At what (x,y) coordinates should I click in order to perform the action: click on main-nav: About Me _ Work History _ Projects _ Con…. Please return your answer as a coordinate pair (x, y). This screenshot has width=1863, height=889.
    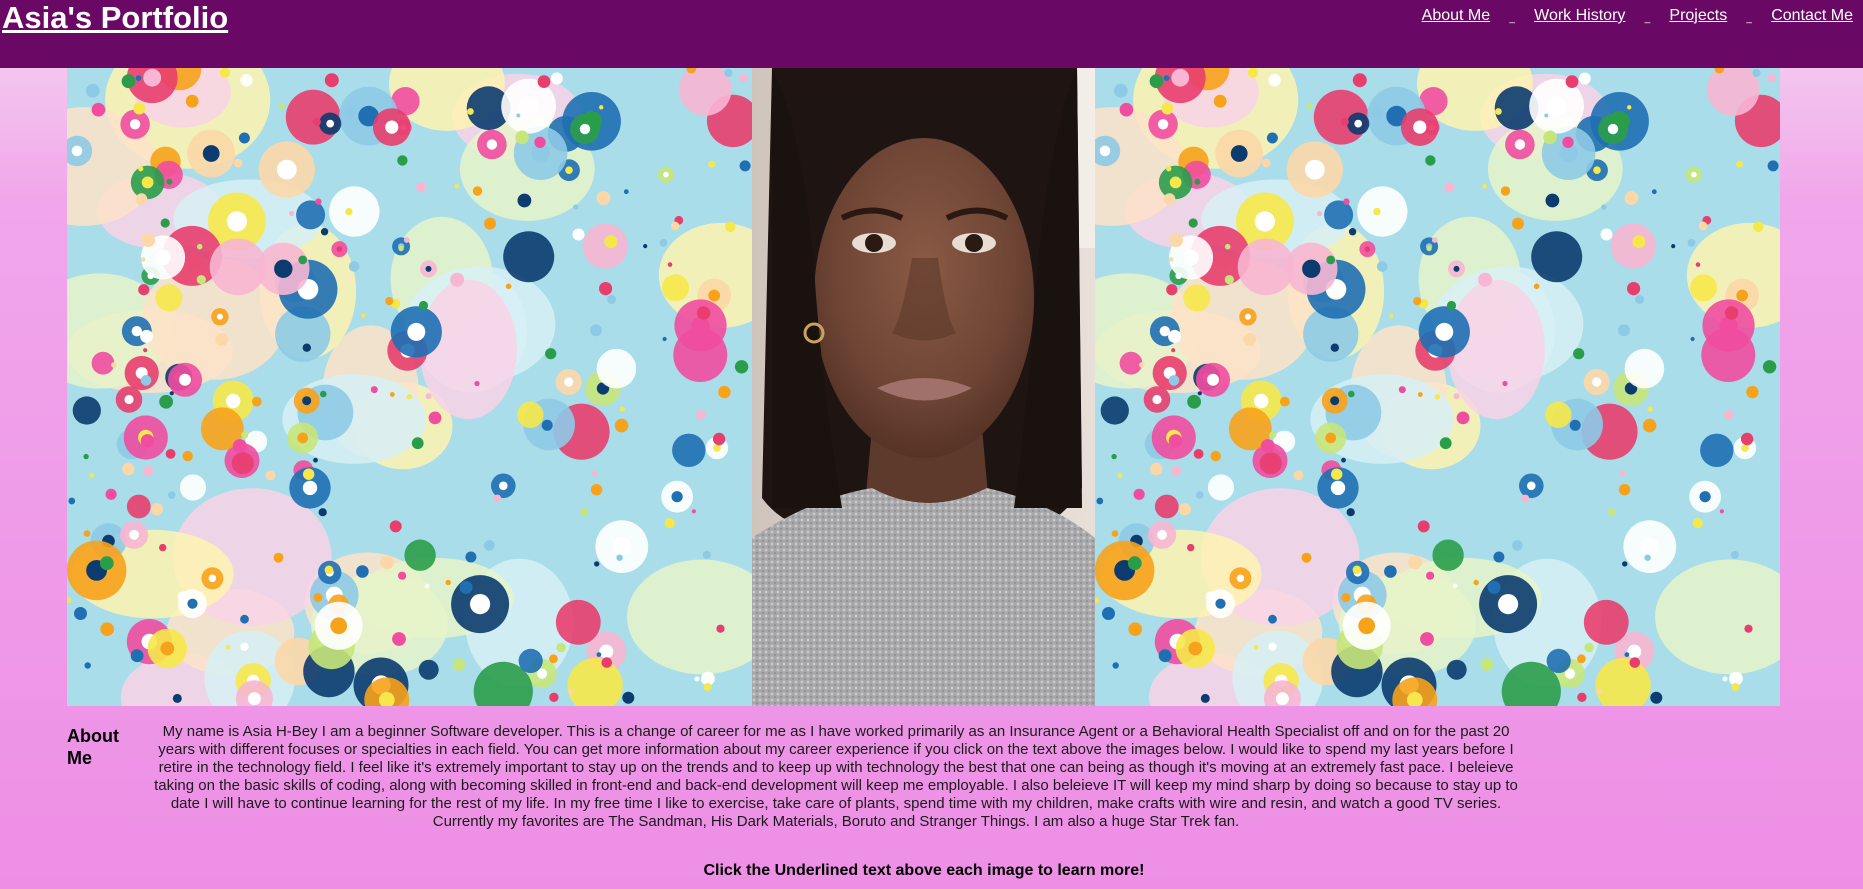
    Looking at the image, I should click on (1637, 16).